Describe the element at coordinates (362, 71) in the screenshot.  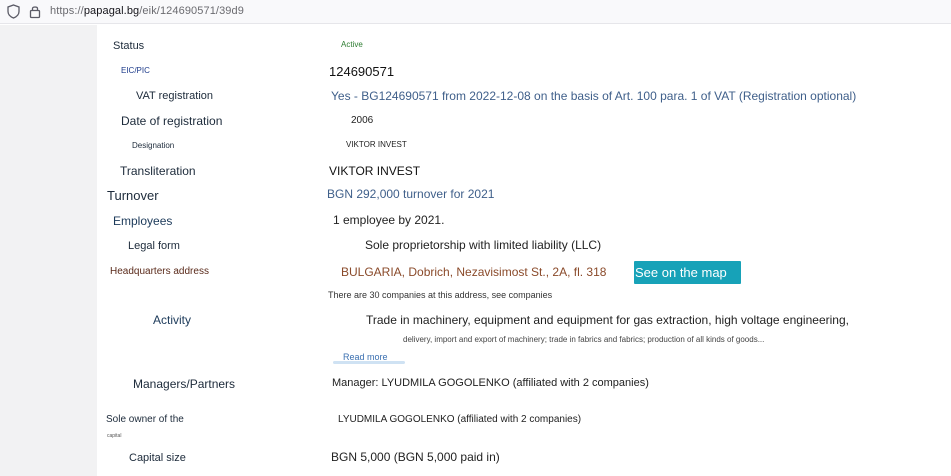
I see `eic-value: 124690571` at that location.